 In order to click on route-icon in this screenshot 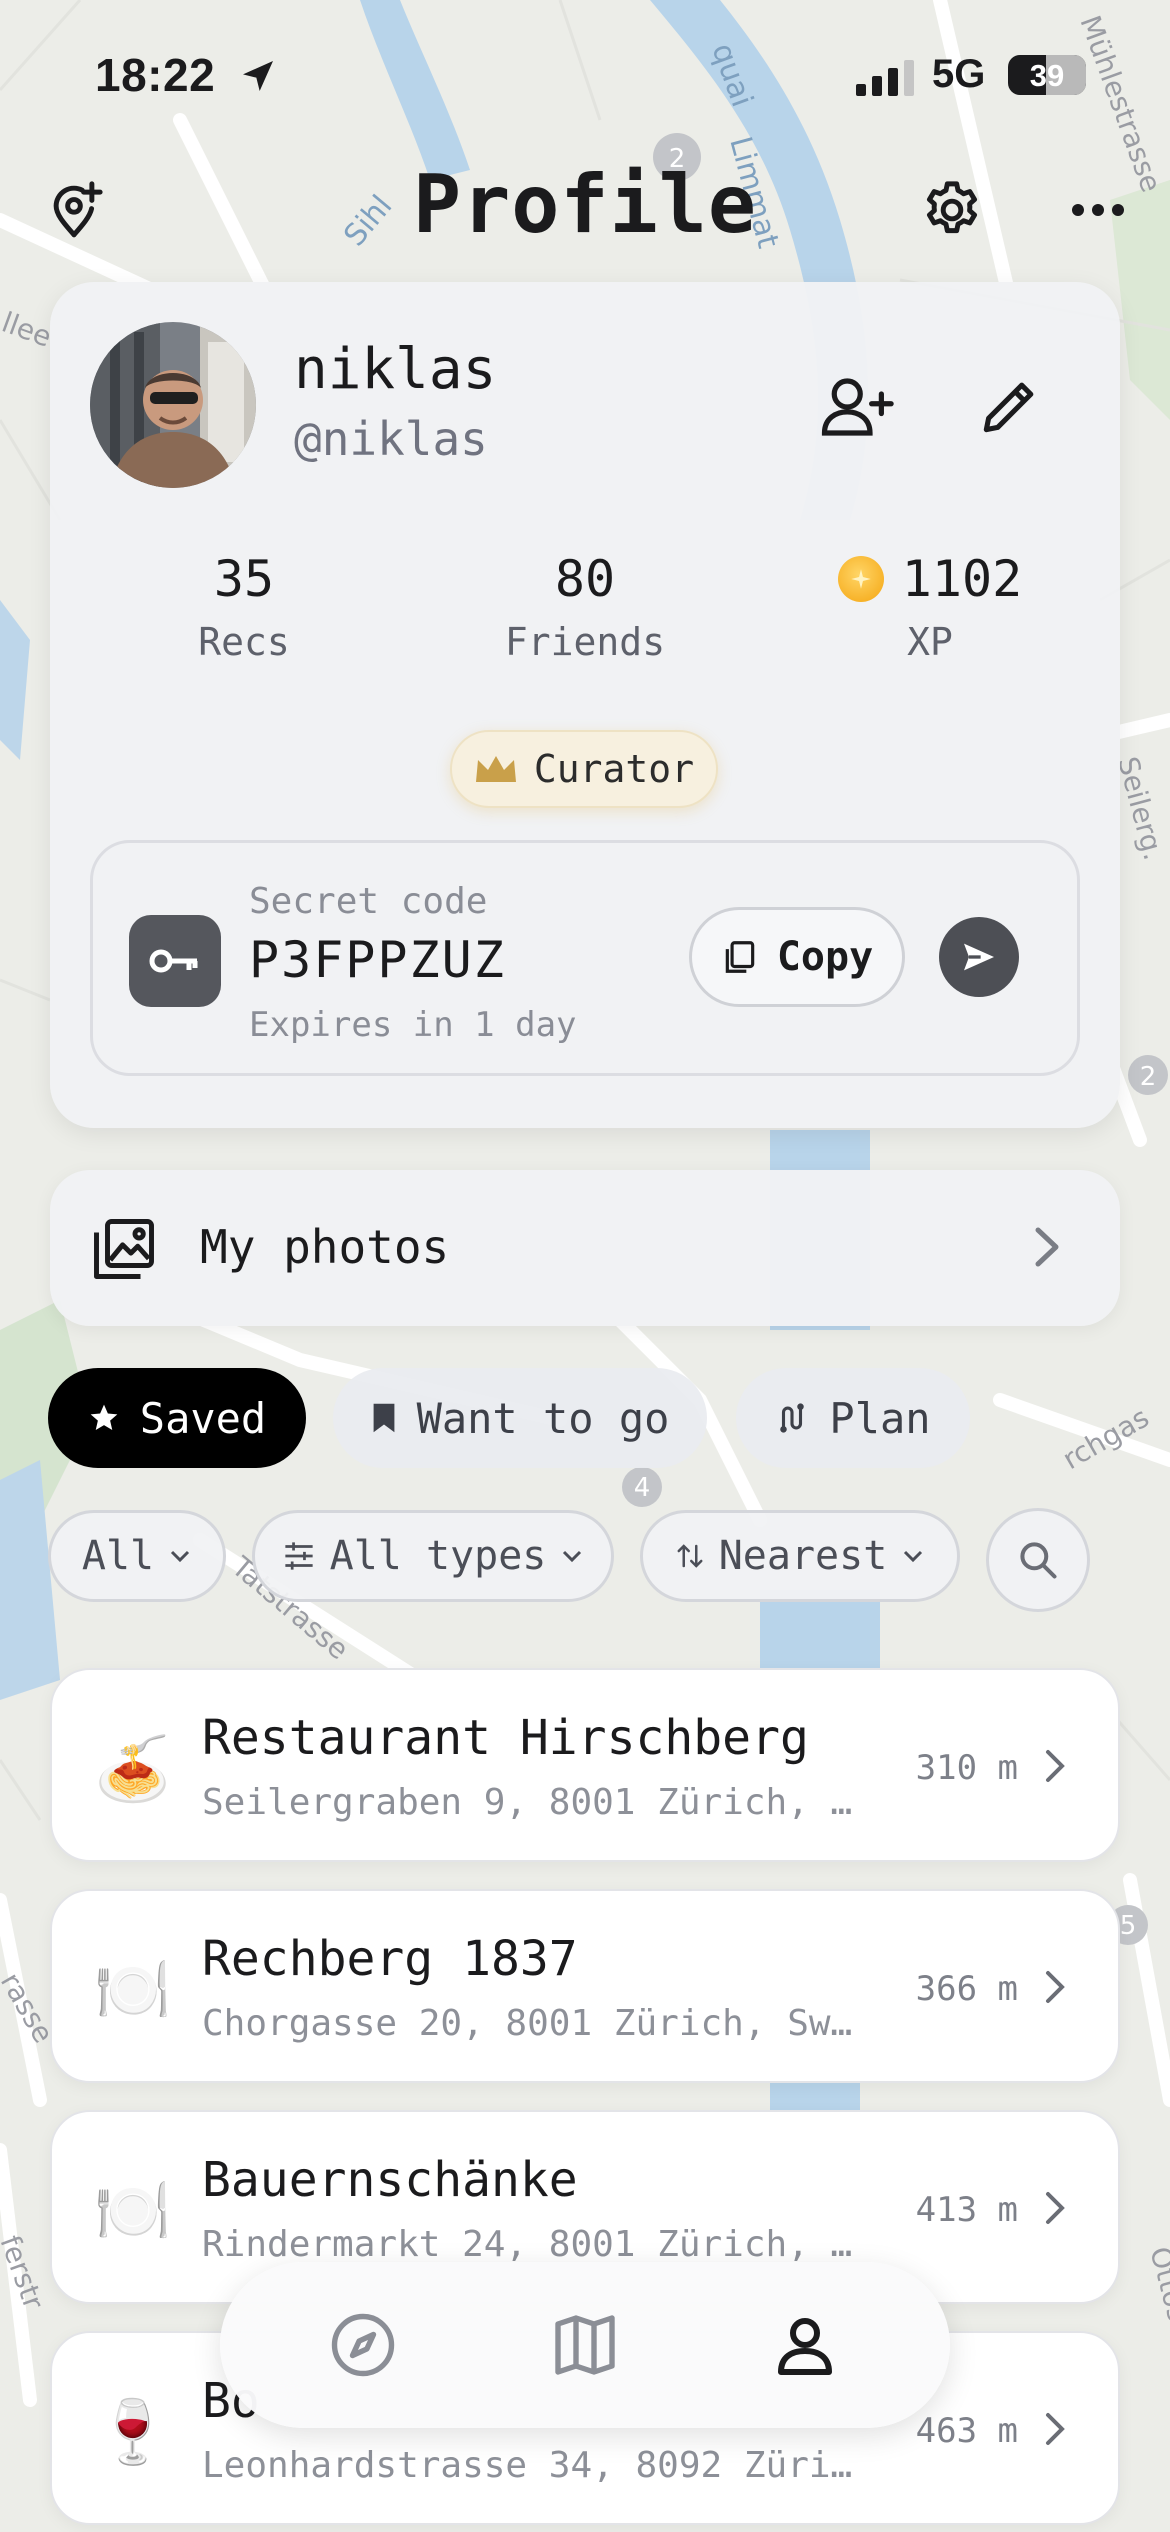, I will do `click(792, 1418)`.